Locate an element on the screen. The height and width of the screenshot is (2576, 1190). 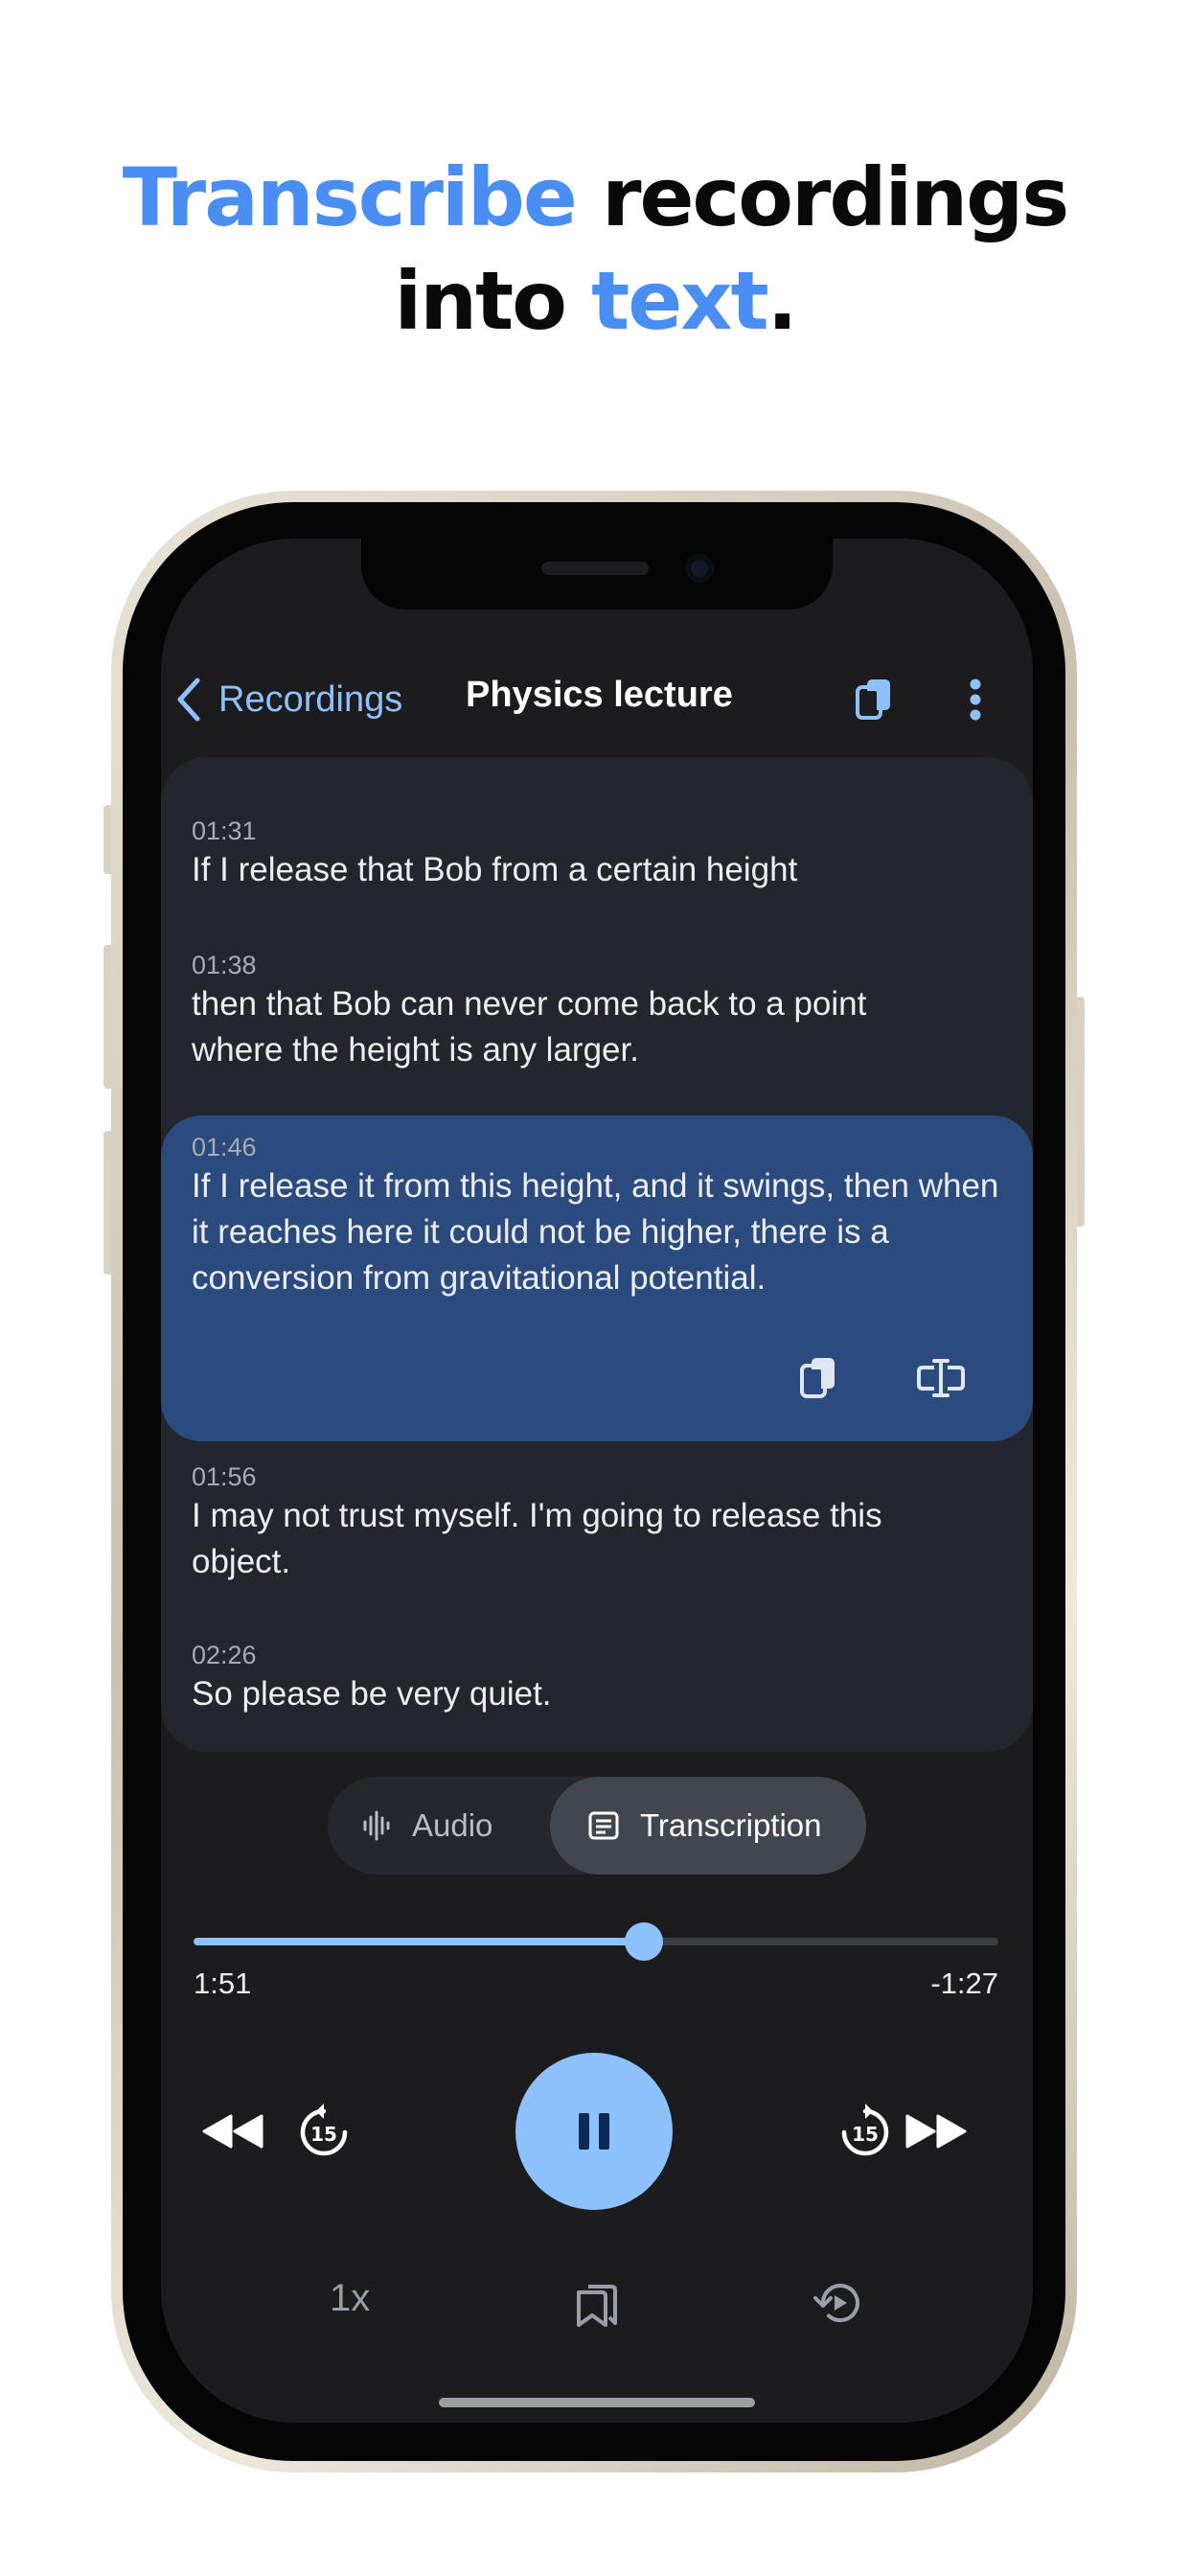
pause-icon is located at coordinates (594, 2131).